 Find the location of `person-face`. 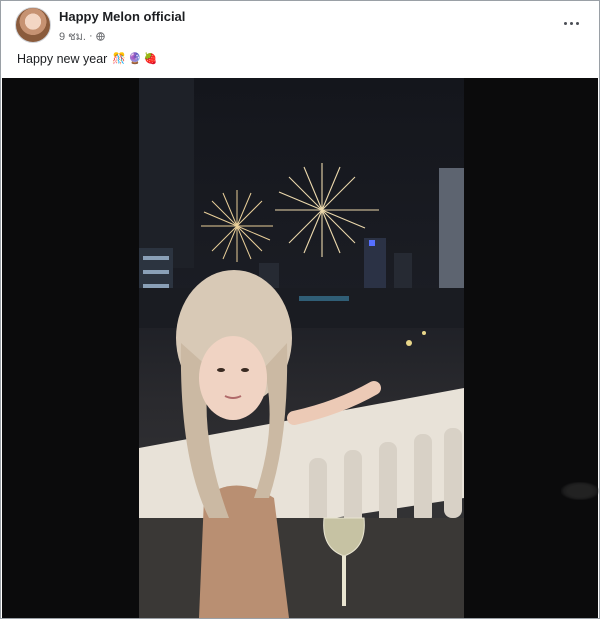

person-face is located at coordinates (233, 378).